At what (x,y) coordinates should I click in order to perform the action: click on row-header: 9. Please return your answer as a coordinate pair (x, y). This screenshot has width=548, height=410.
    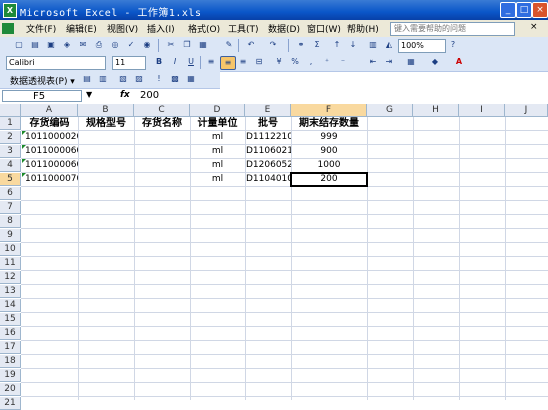
    Looking at the image, I should click on (10, 235).